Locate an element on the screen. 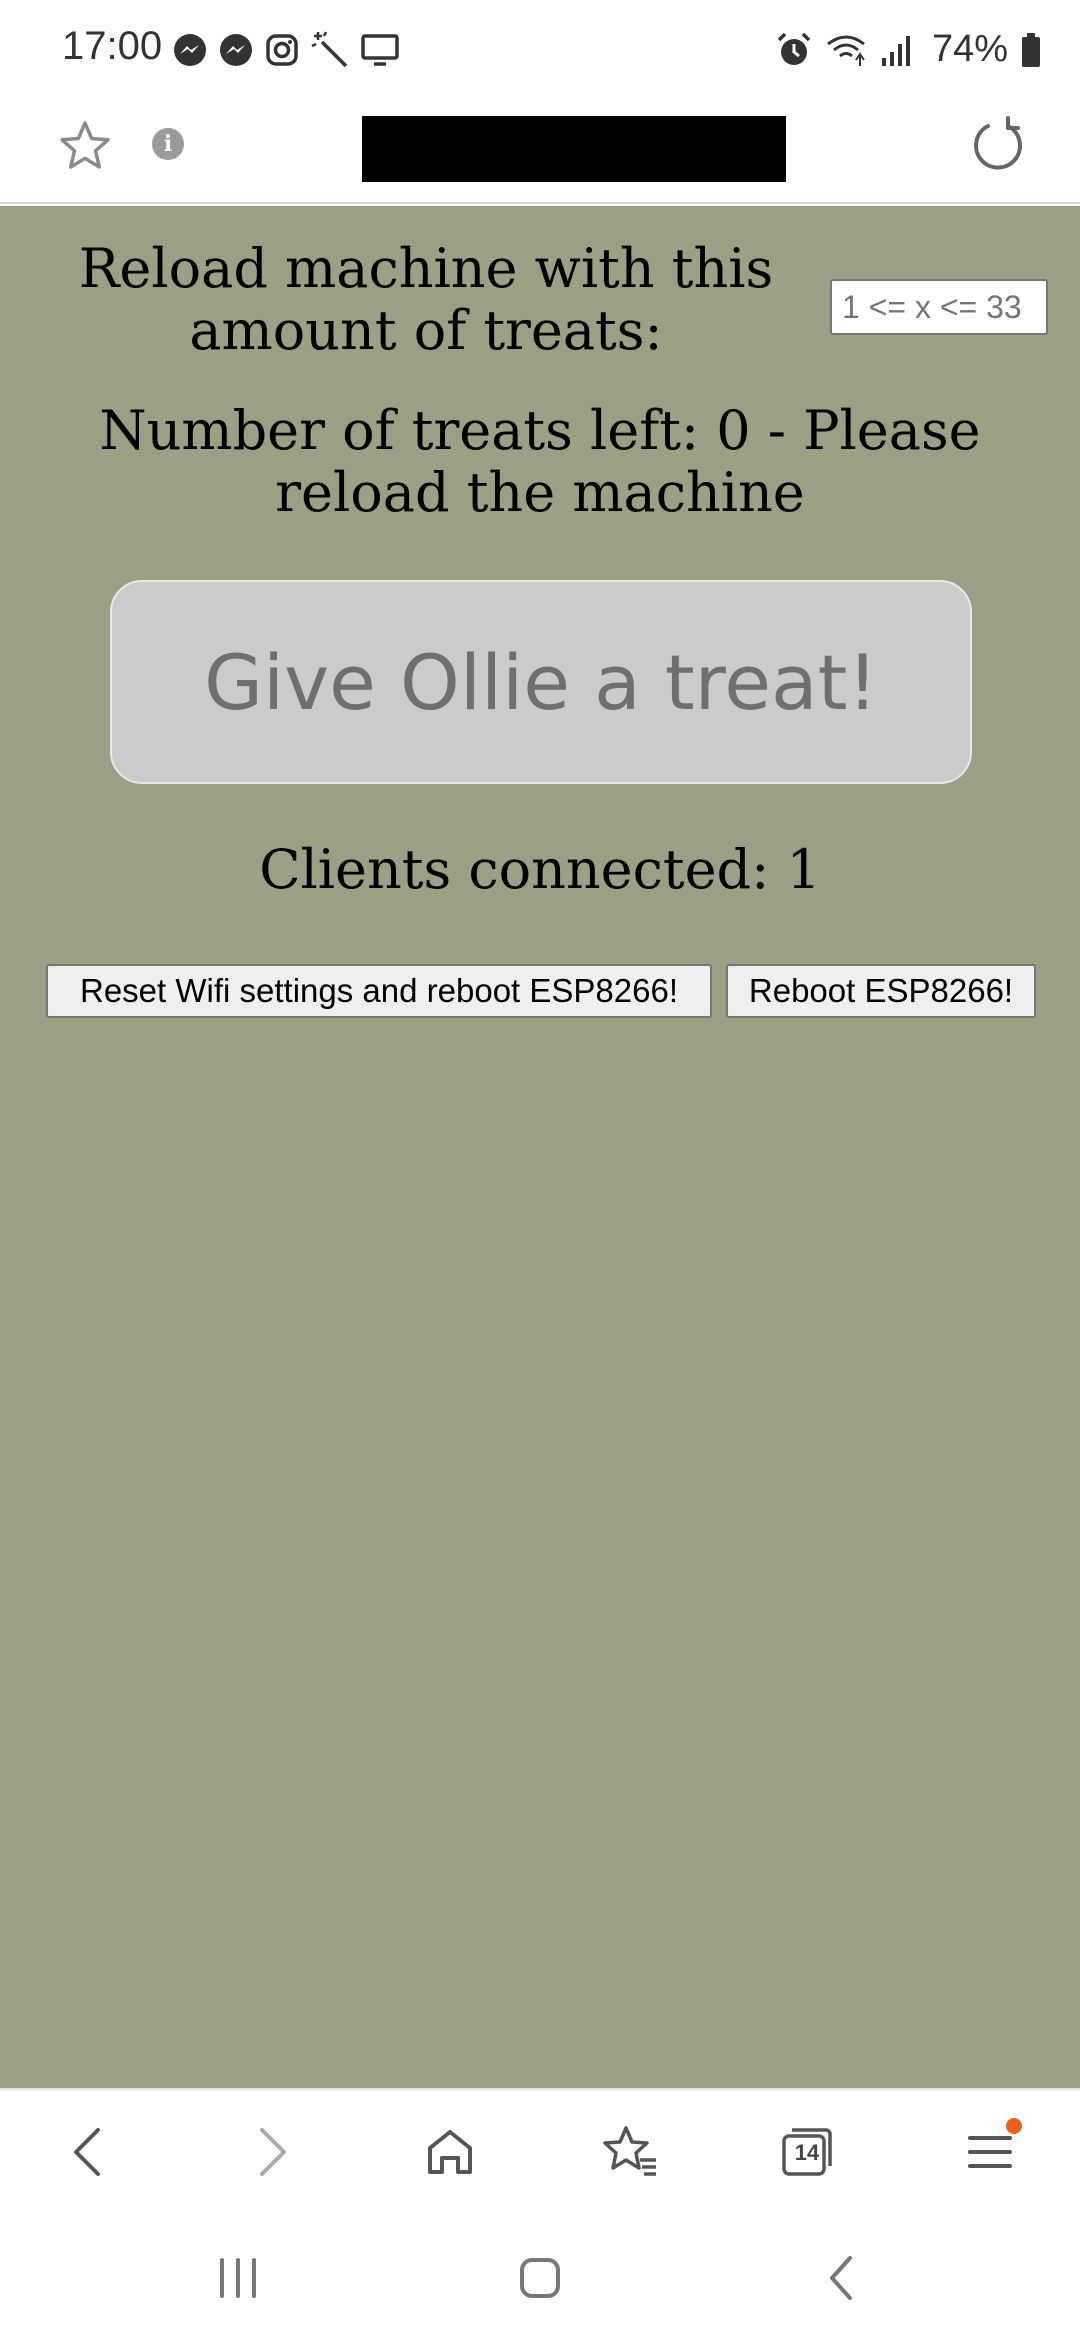  menu-icon is located at coordinates (990, 2152).